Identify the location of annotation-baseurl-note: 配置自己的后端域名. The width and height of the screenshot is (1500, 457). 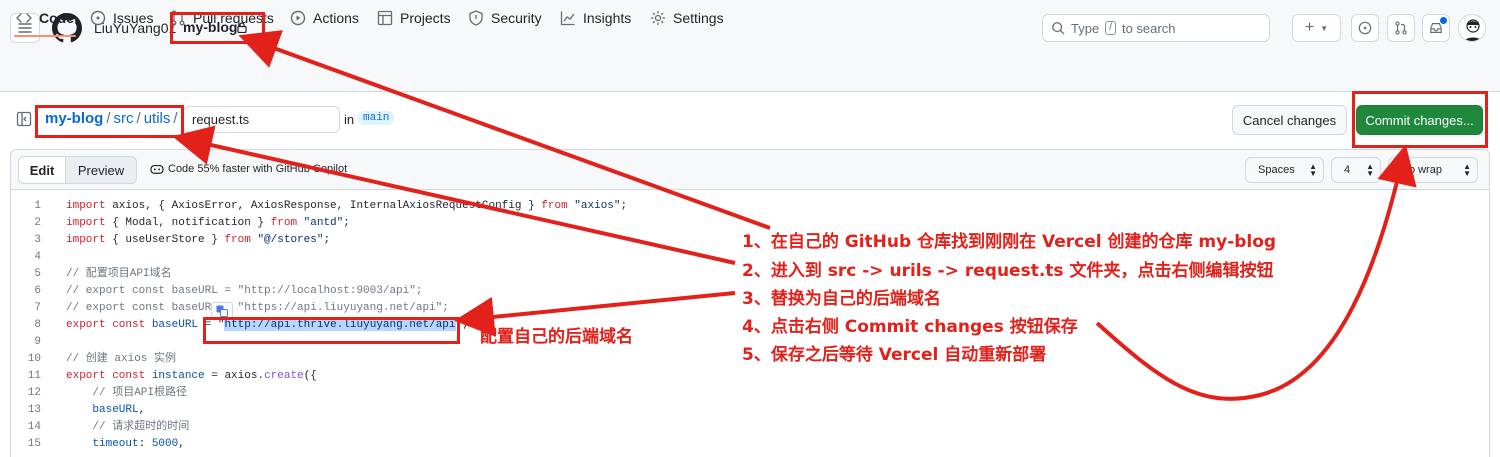
(556, 337).